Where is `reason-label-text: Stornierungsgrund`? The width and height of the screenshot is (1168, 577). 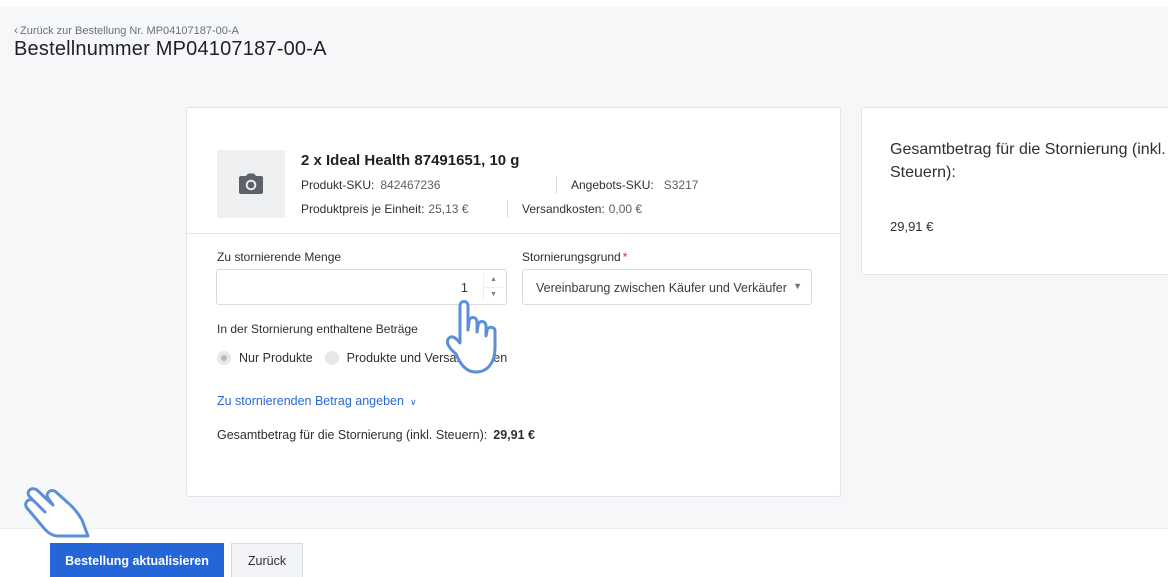 reason-label-text: Stornierungsgrund is located at coordinates (571, 257).